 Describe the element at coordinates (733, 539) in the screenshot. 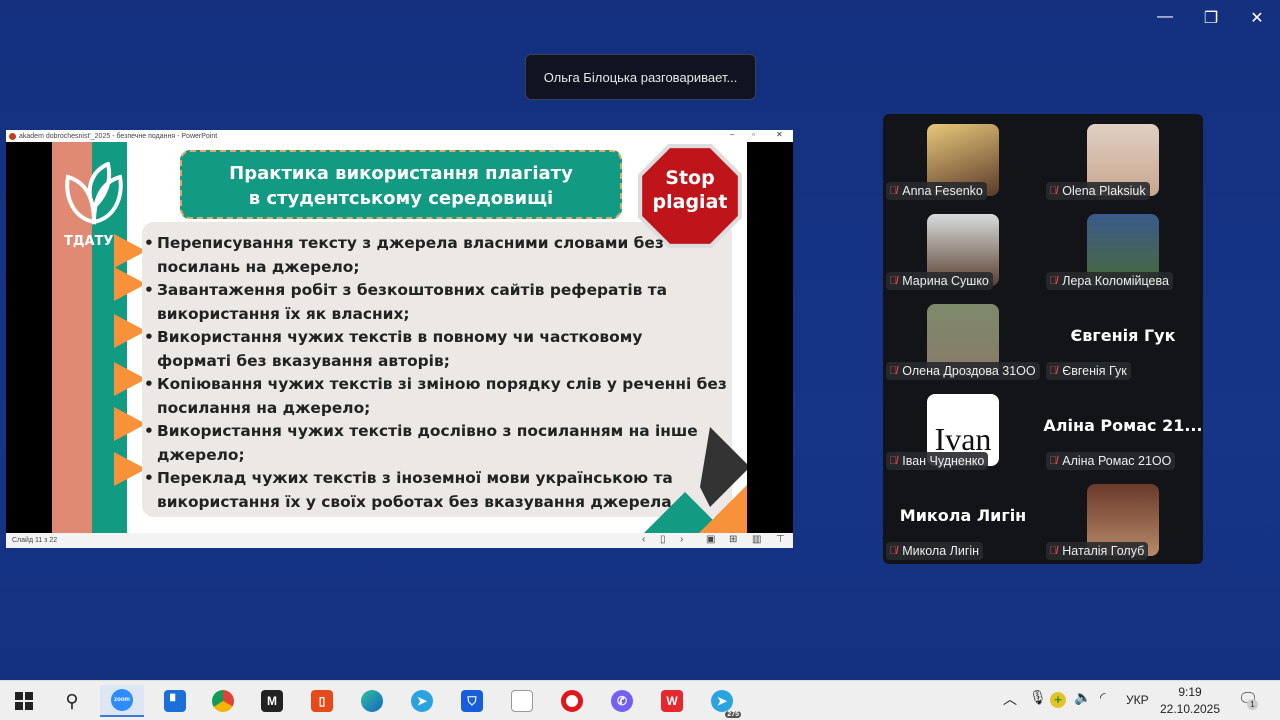

I see `slide-sorter-icon: ⊞` at that location.